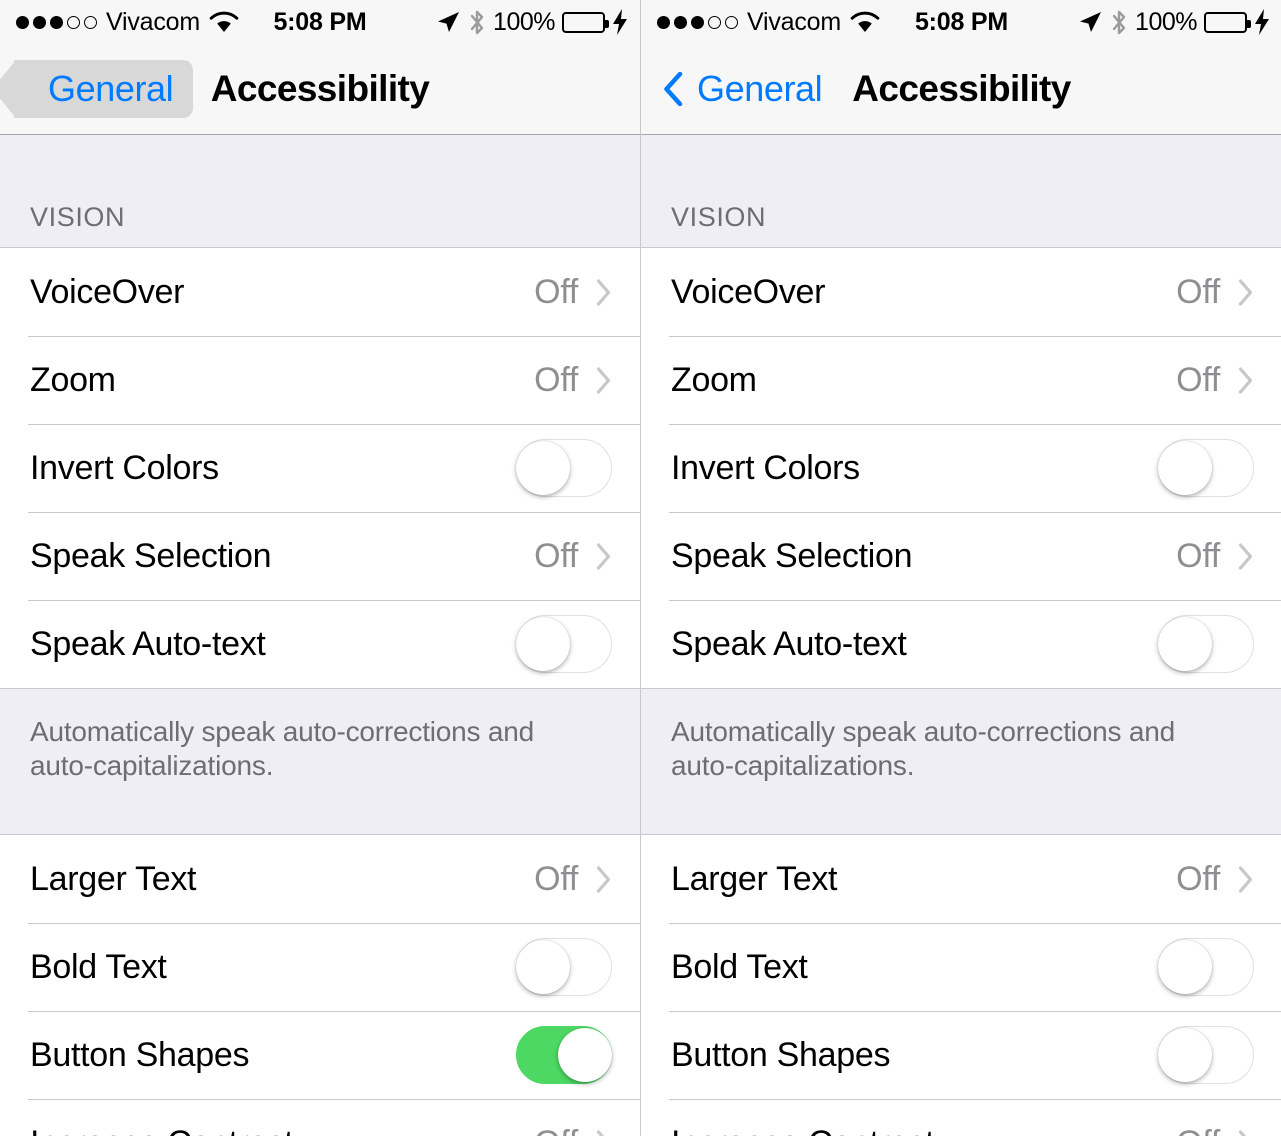  Describe the element at coordinates (320, 89) in the screenshot. I see `navigation-bar: General Accessibility` at that location.